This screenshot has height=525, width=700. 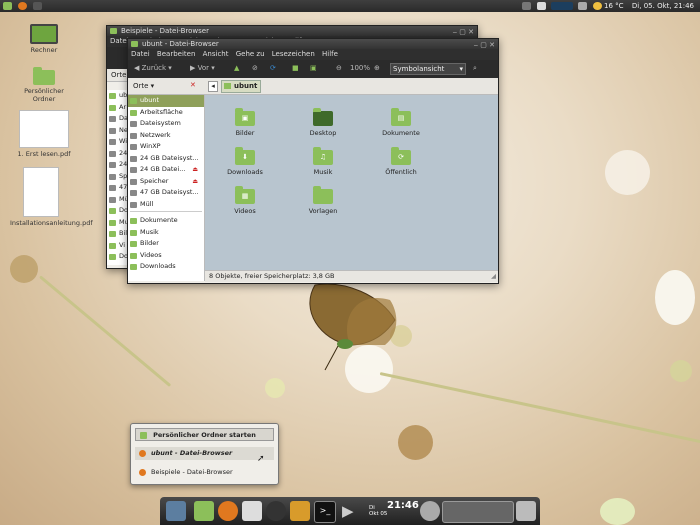 I want to click on file-item-desktop: Desktop, so click(x=323, y=122).